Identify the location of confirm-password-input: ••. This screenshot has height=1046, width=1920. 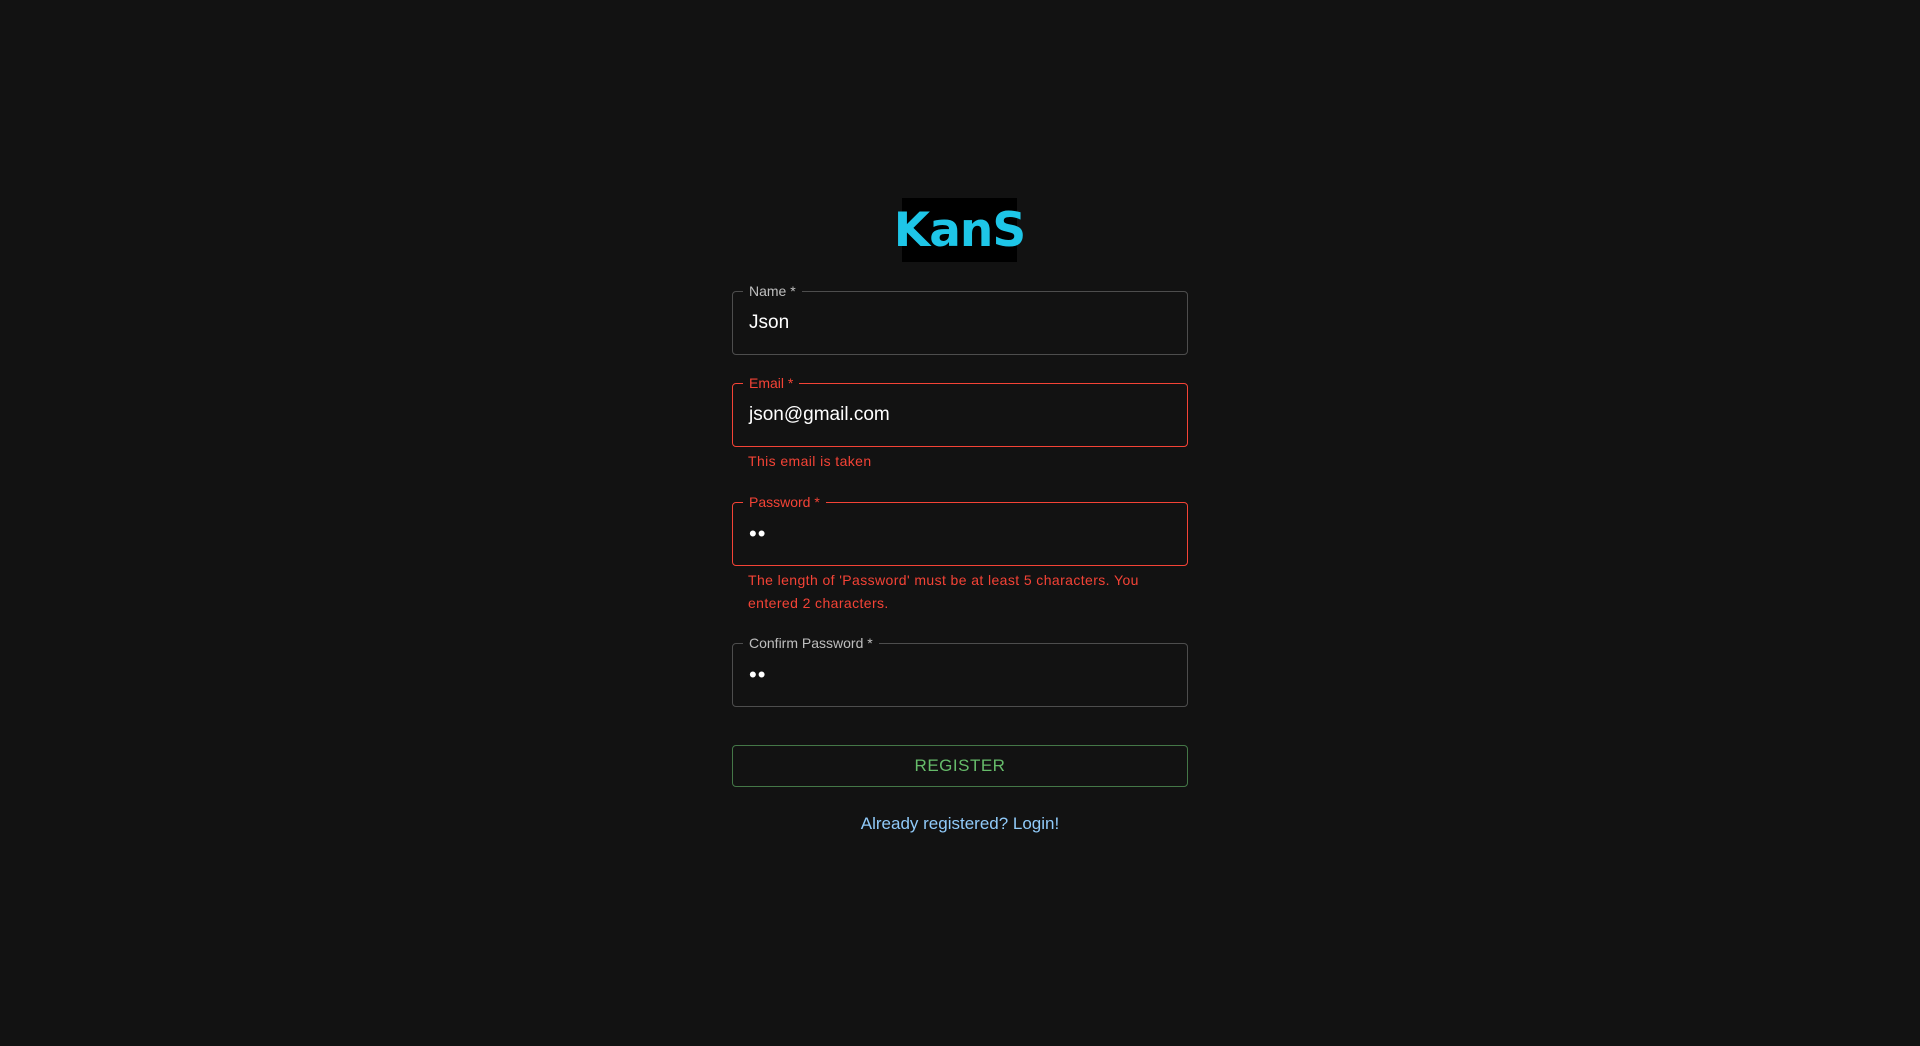
(960, 675).